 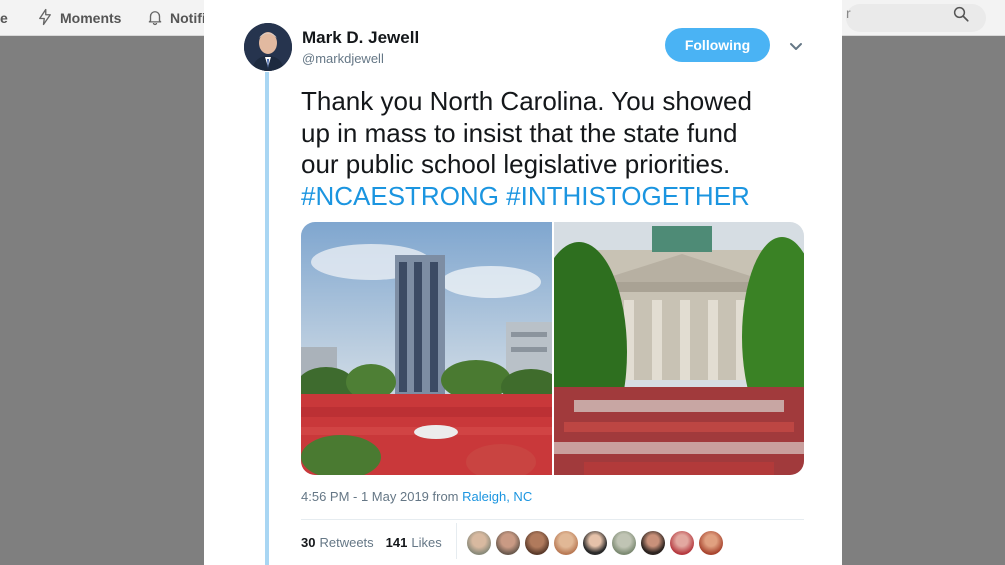 I want to click on likes-label: Likes, so click(x=426, y=542).